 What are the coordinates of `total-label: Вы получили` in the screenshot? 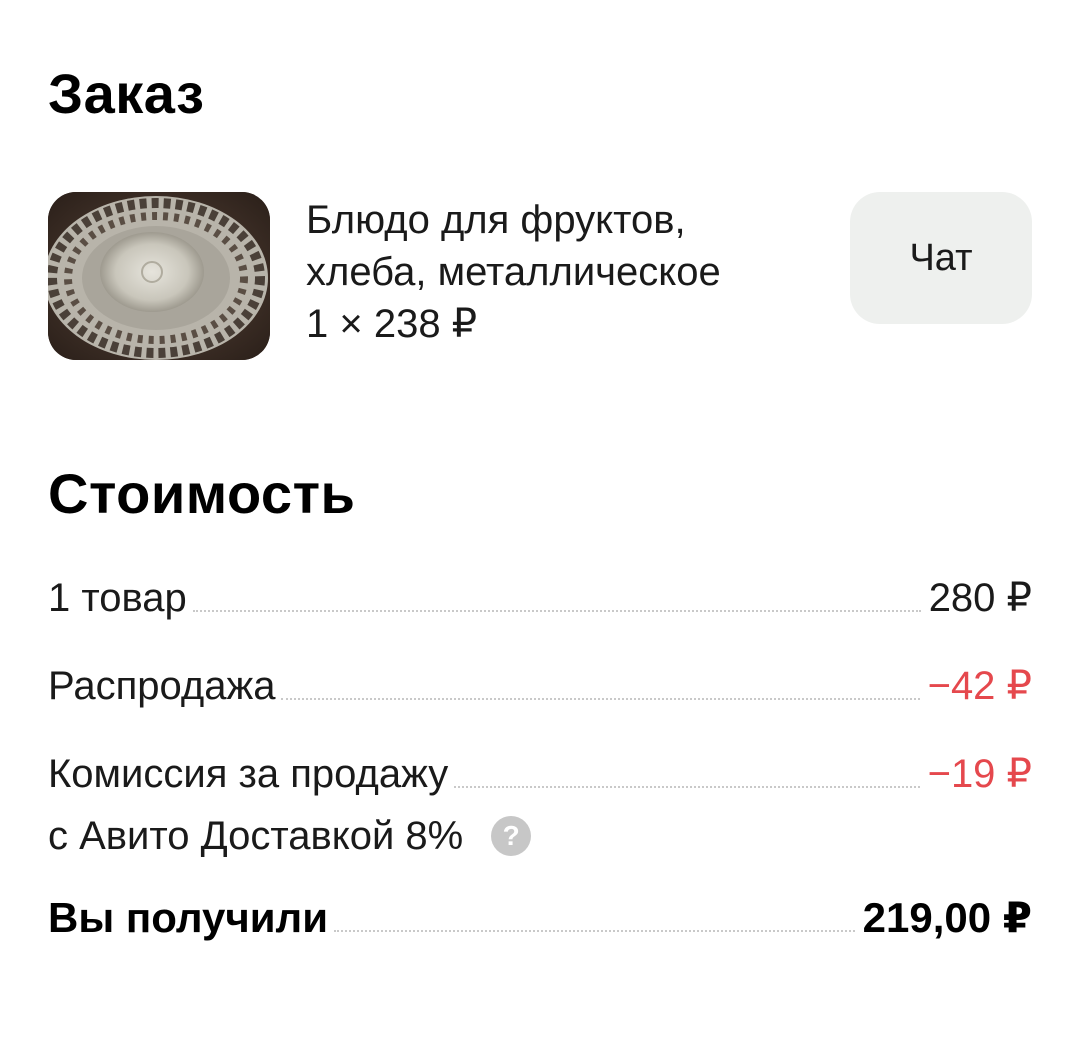 It's located at (188, 917).